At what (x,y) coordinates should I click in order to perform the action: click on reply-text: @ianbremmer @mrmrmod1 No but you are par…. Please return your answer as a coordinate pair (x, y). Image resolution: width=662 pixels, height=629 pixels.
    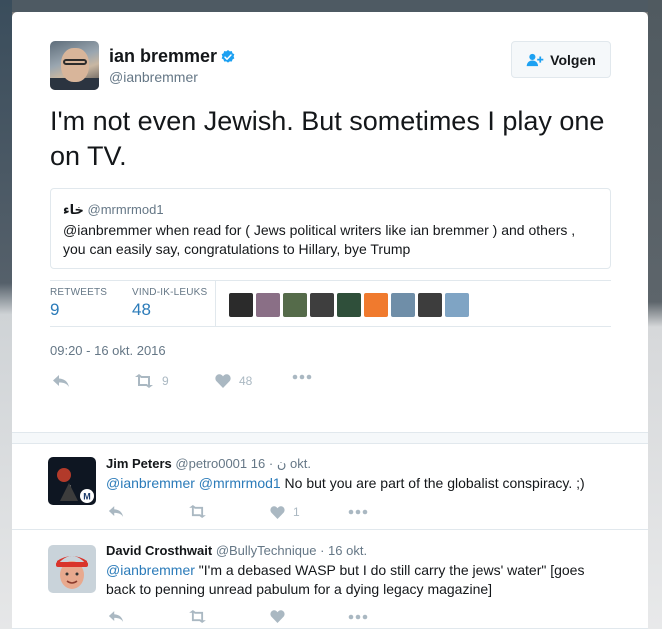
    Looking at the image, I should click on (356, 483).